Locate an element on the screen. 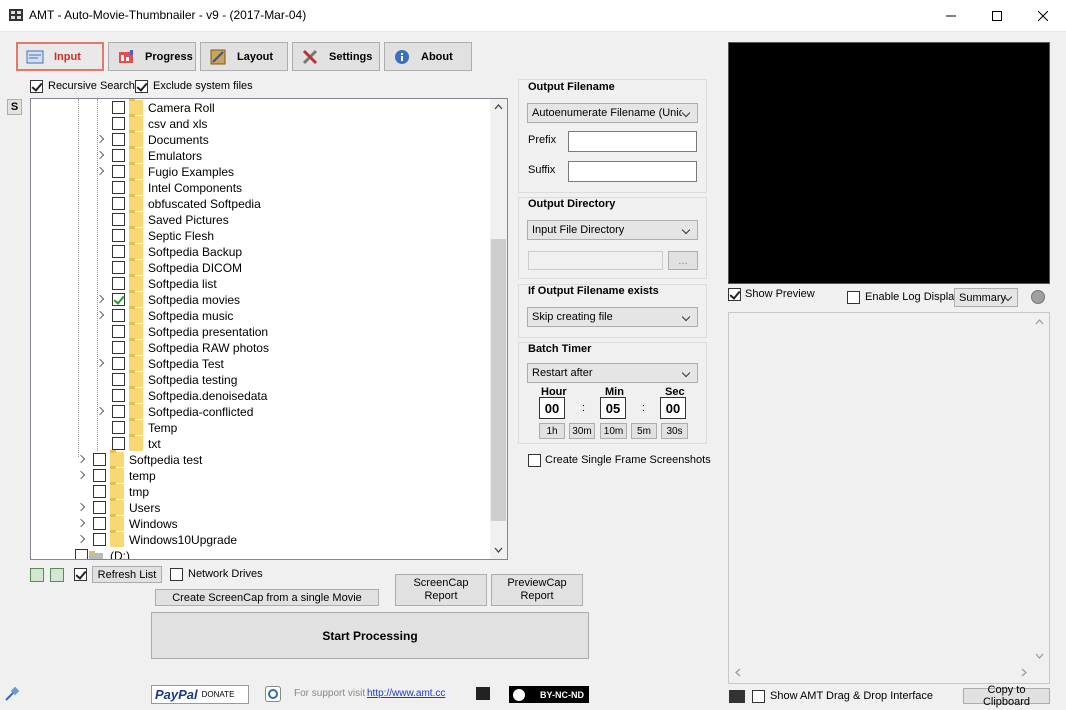 The height and width of the screenshot is (710, 1066). tree-item: Temp is located at coordinates (261, 427).